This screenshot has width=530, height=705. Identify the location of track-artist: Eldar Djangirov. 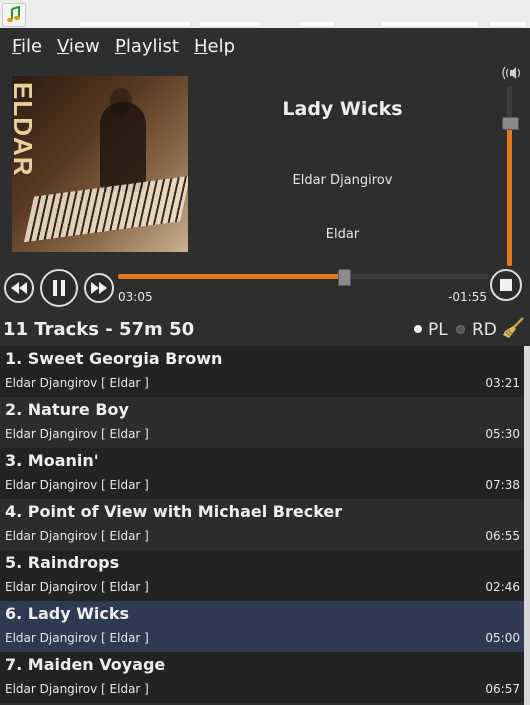
(342, 180).